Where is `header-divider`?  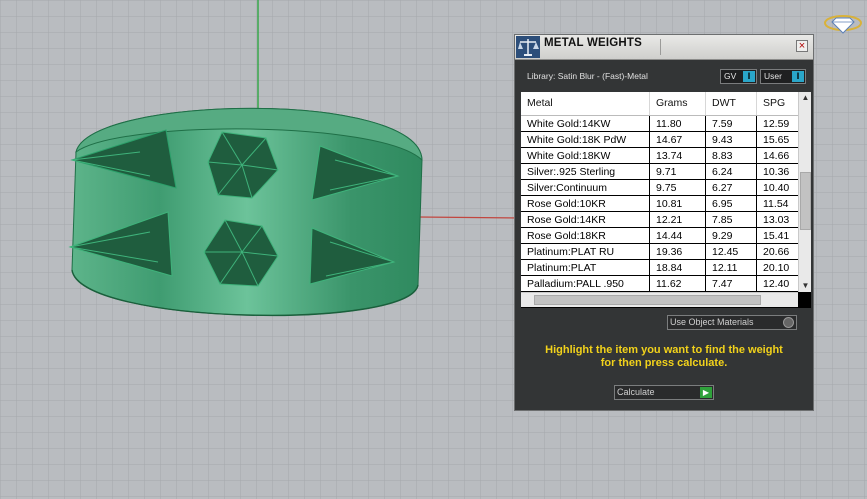
header-divider is located at coordinates (660, 47).